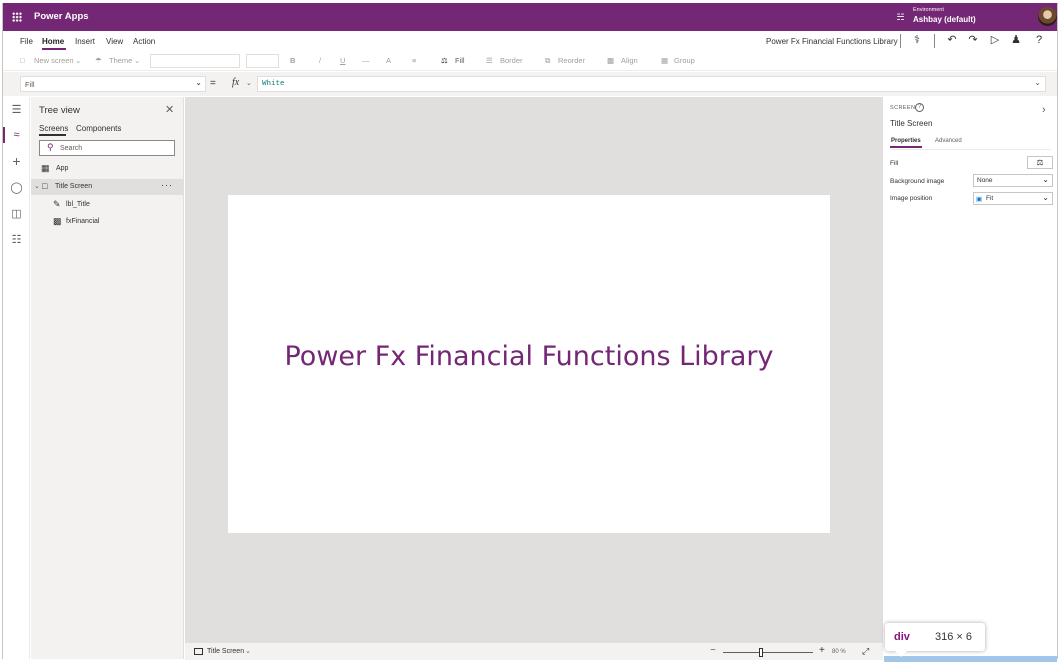 This screenshot has height=662, width=1060. I want to click on search-icon: ⚲, so click(50, 147).